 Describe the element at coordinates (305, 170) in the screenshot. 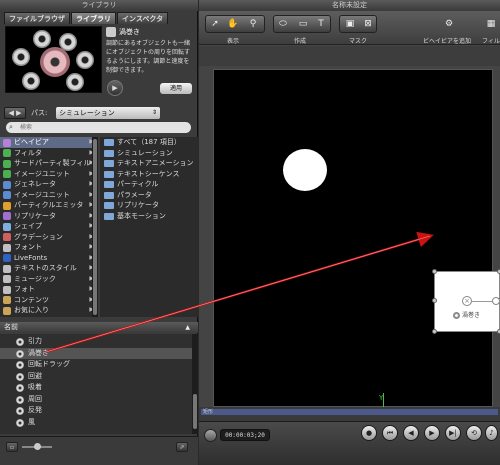

I see `circle-object` at that location.